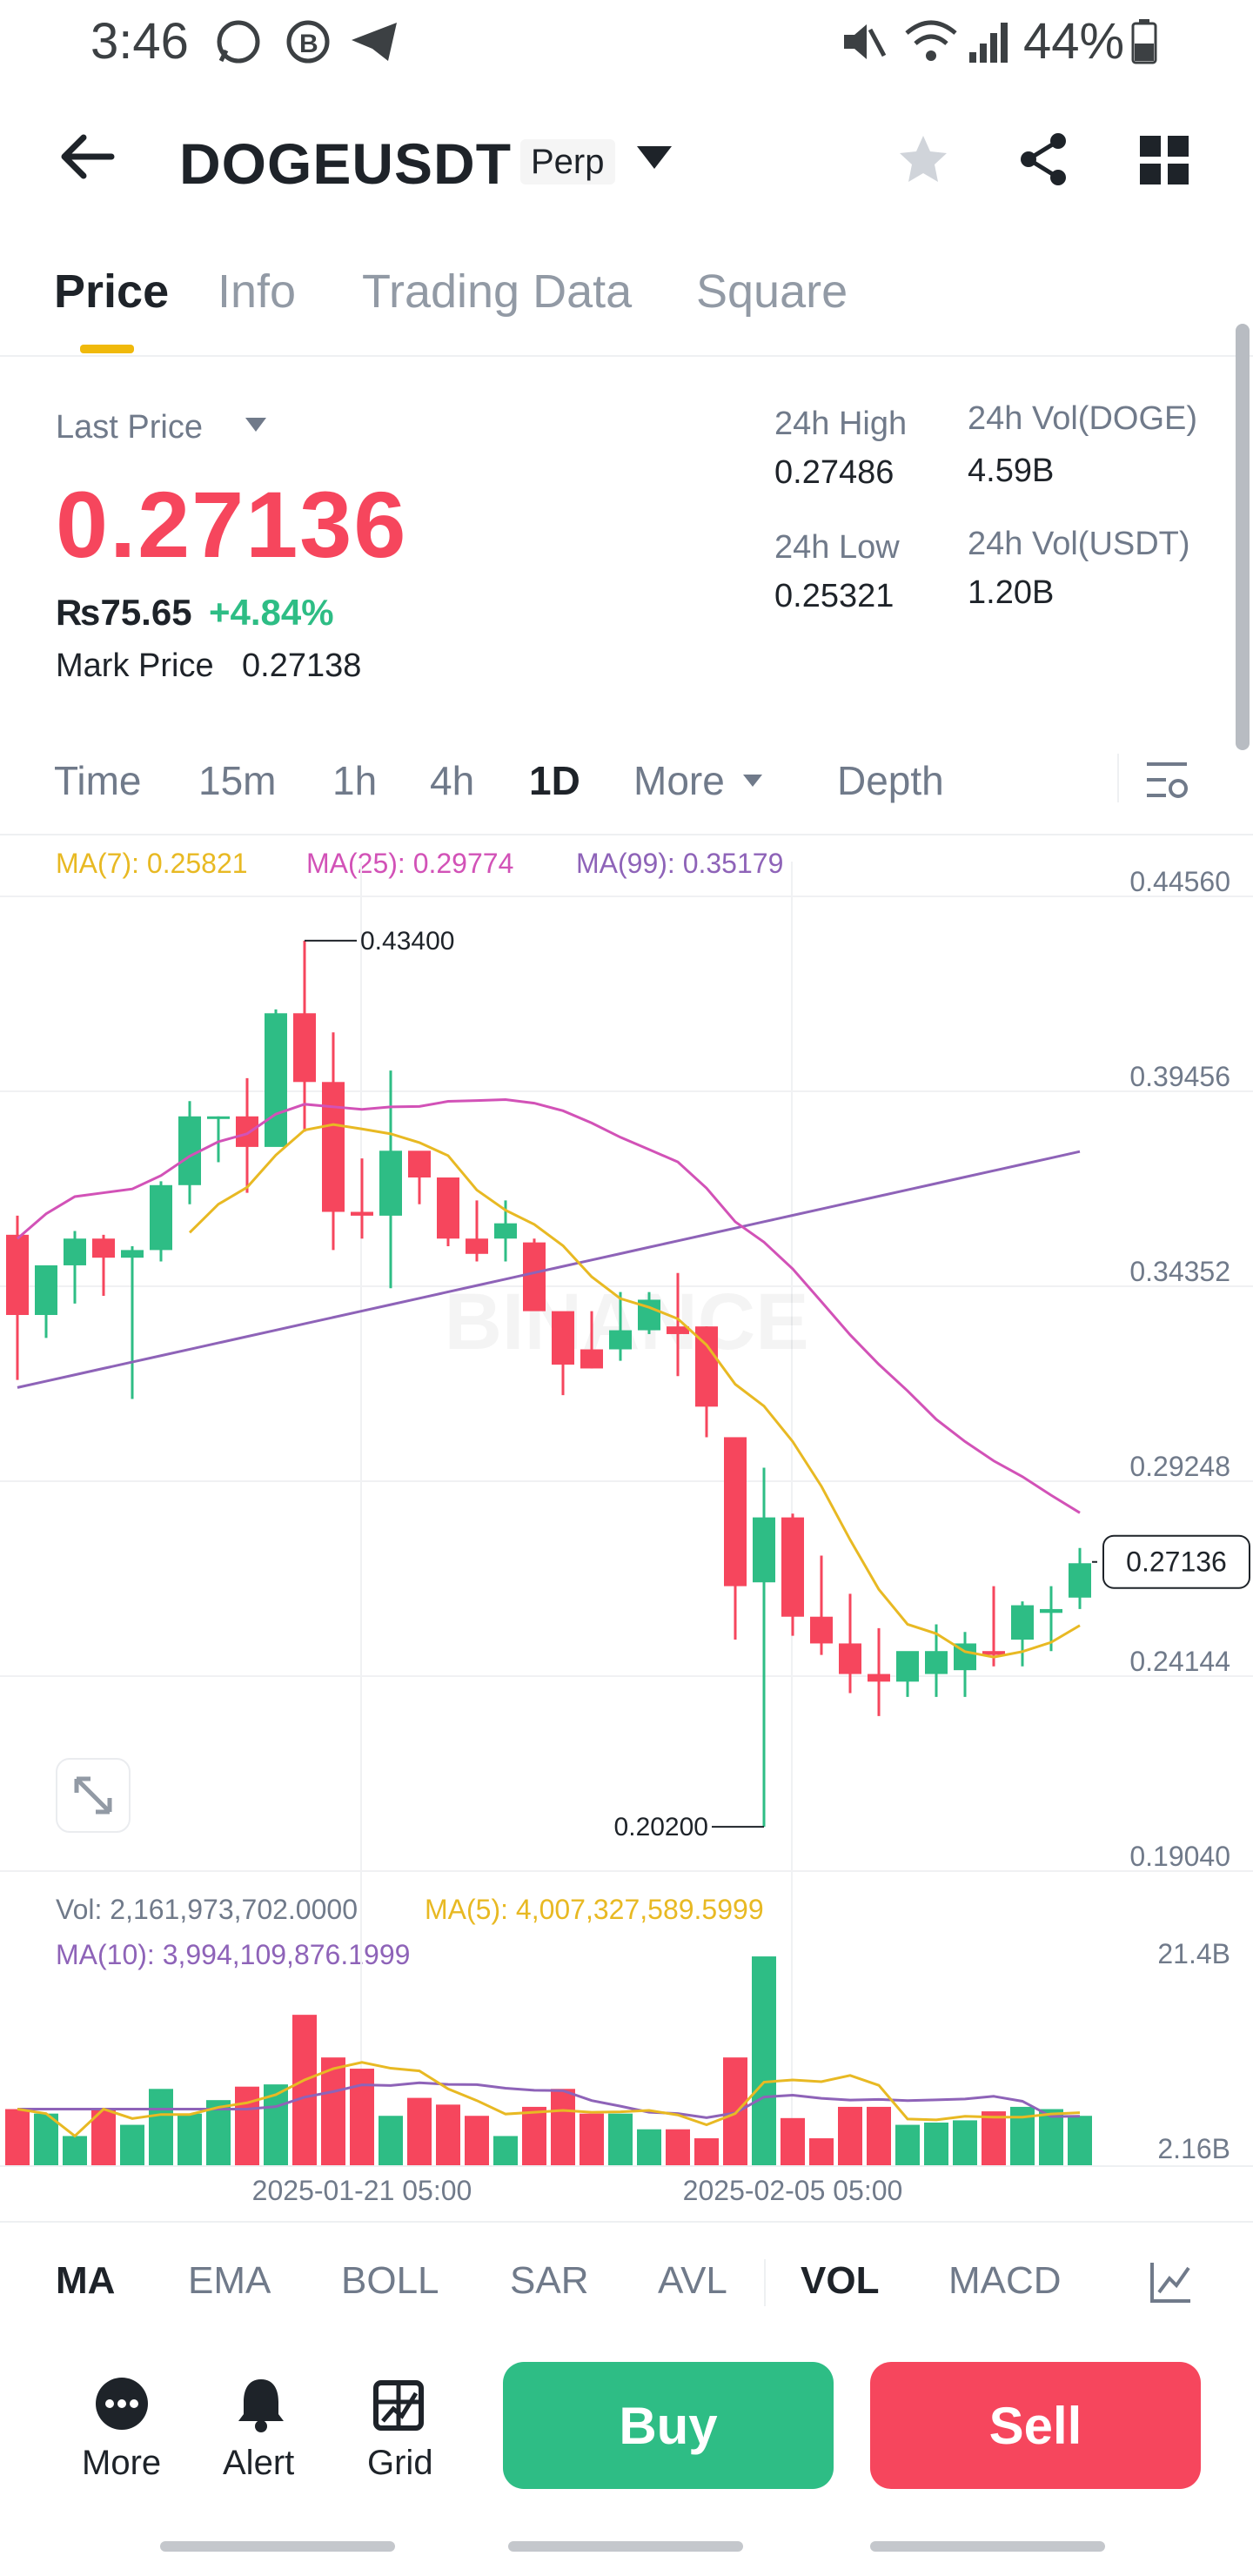 The width and height of the screenshot is (1253, 2576). I want to click on mark-price-value: 0.27138, so click(302, 665).